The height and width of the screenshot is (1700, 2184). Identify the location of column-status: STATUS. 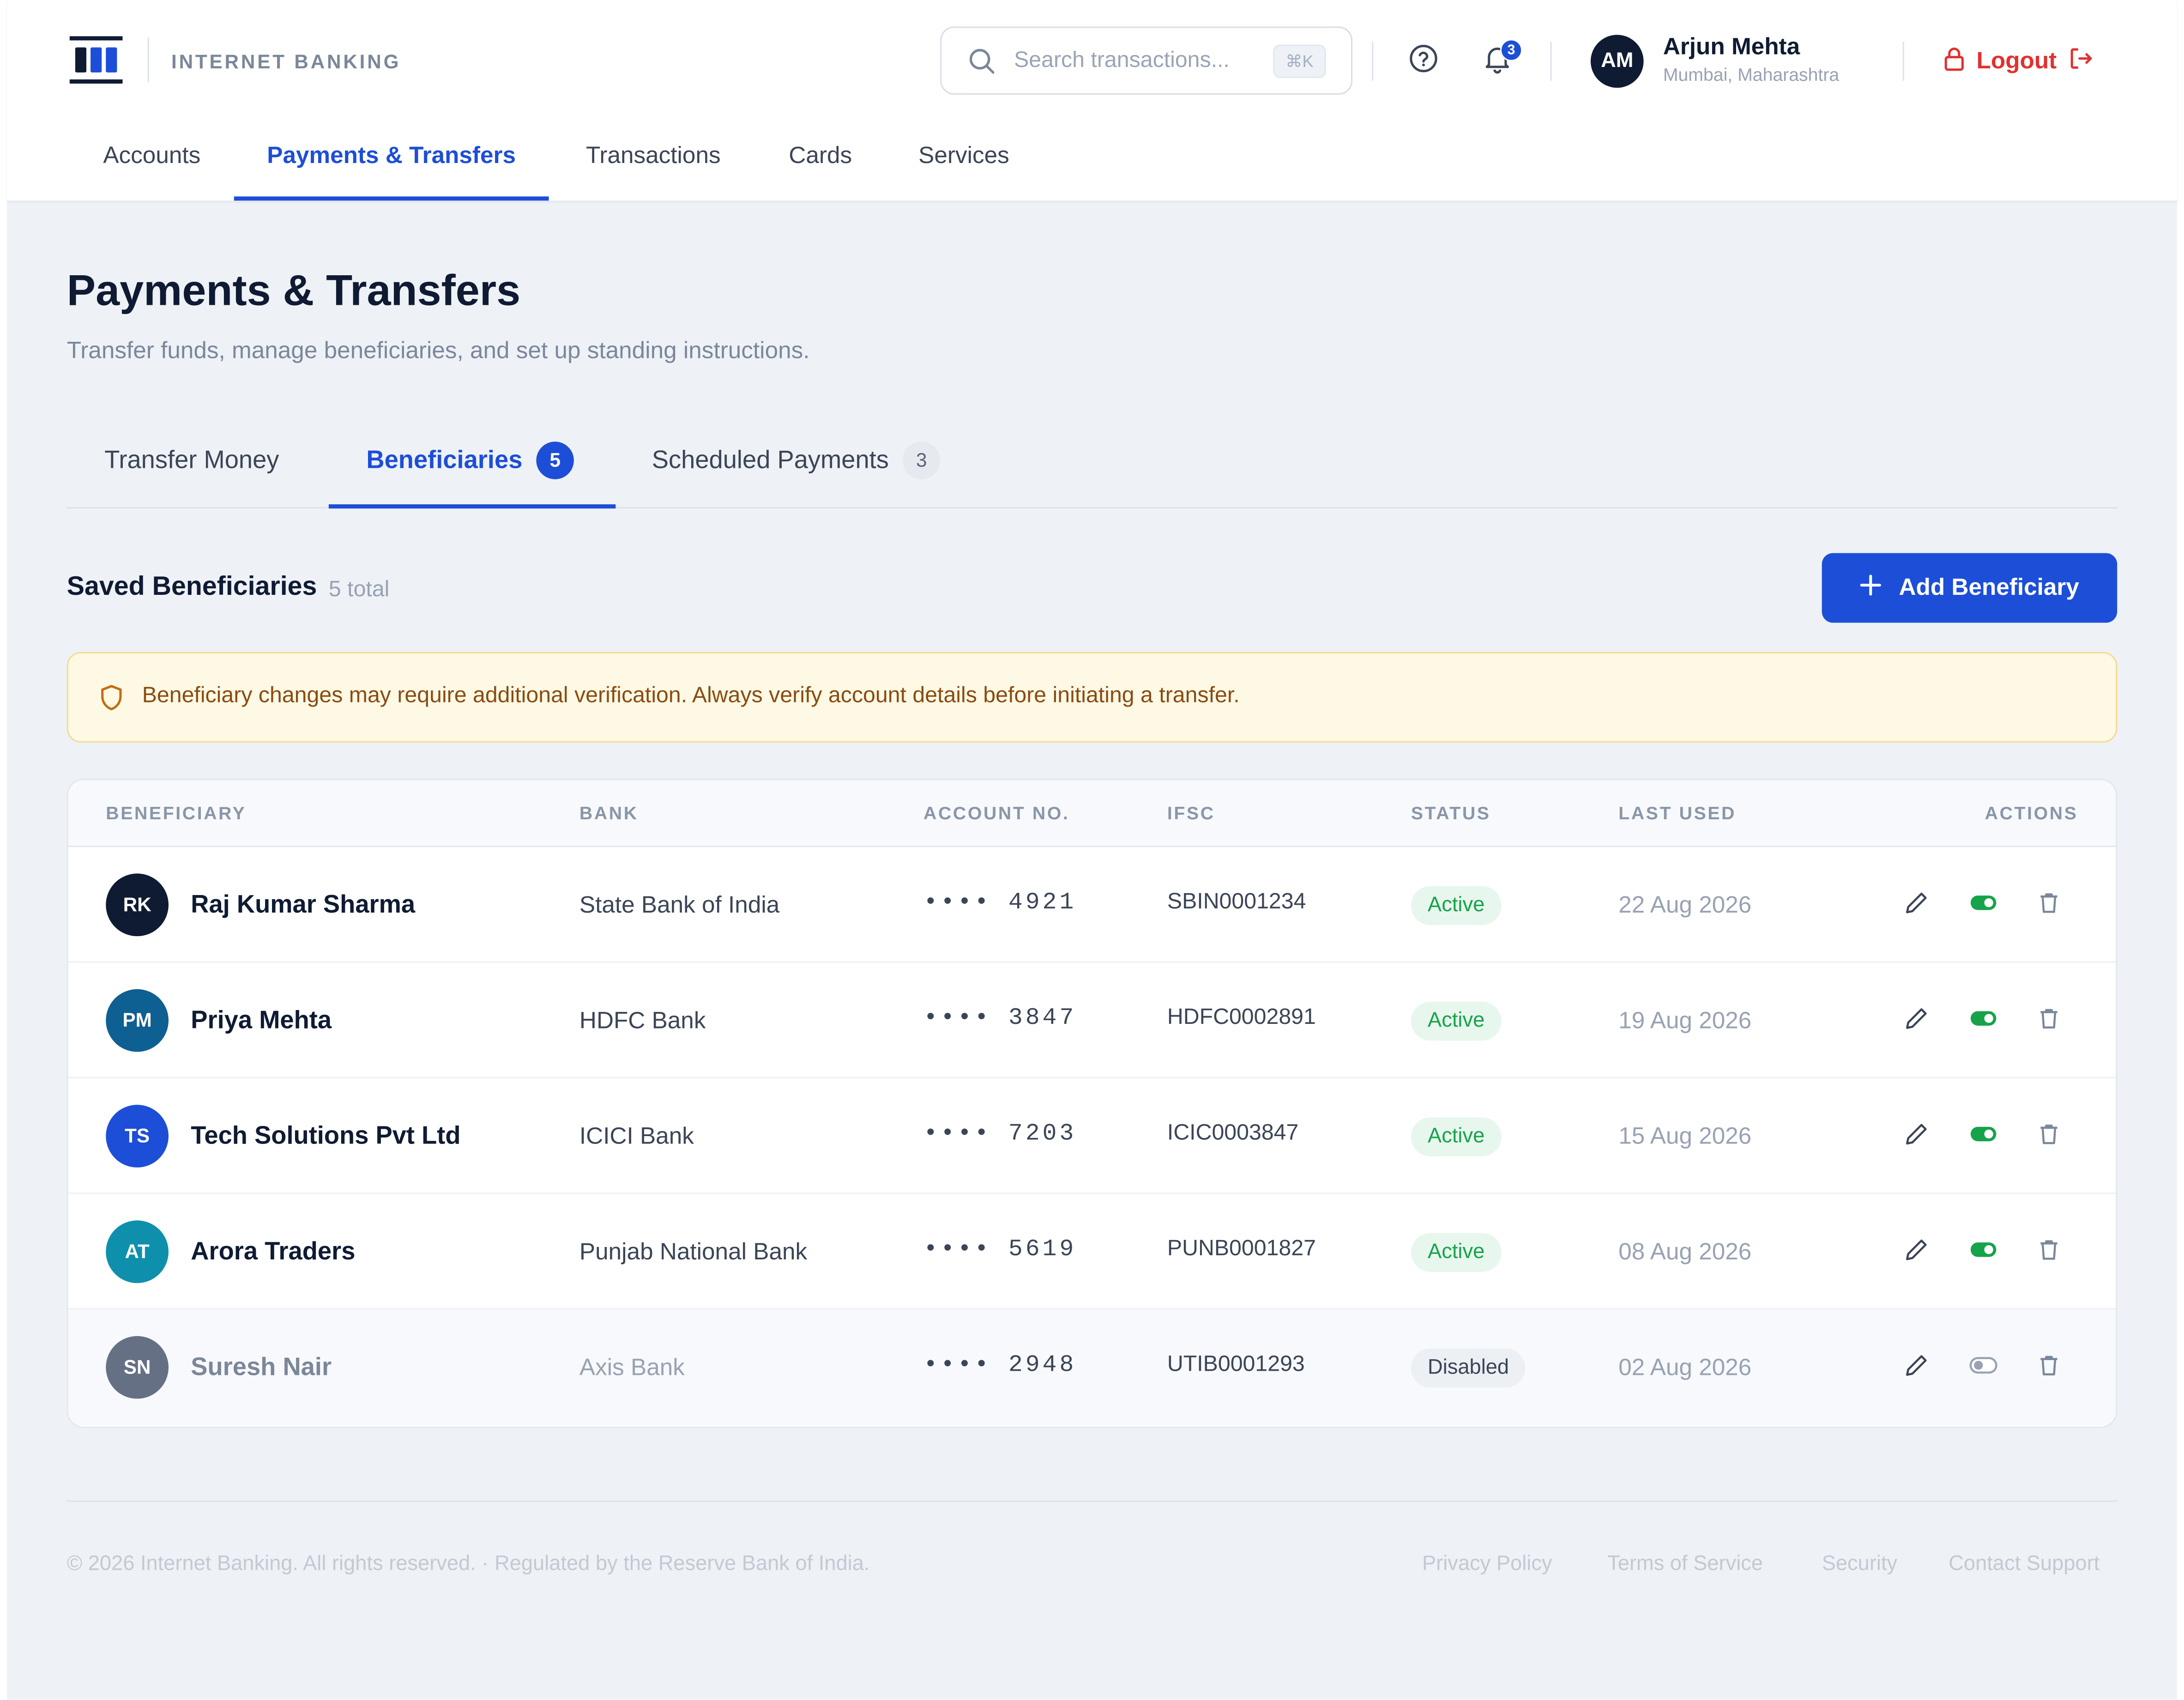
(1451, 812).